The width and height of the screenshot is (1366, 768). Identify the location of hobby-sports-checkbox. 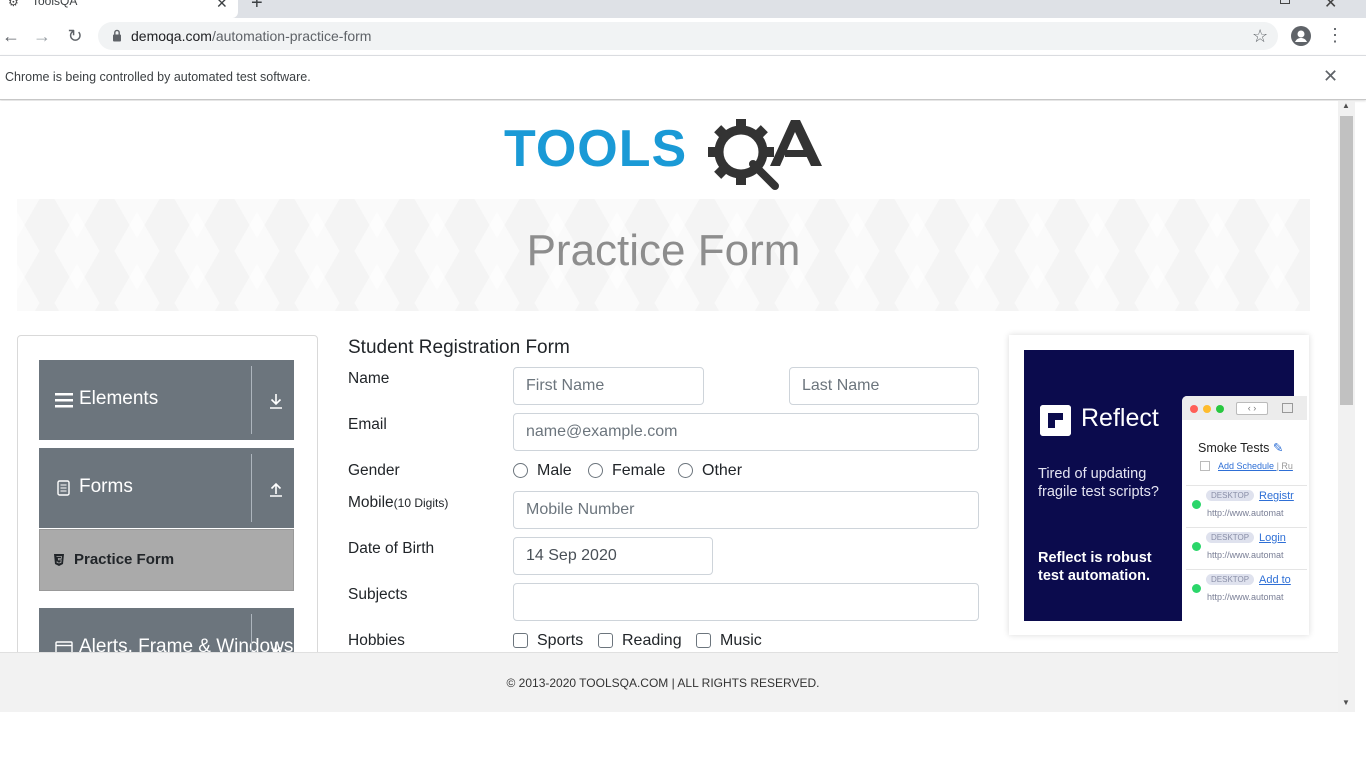
(520, 640).